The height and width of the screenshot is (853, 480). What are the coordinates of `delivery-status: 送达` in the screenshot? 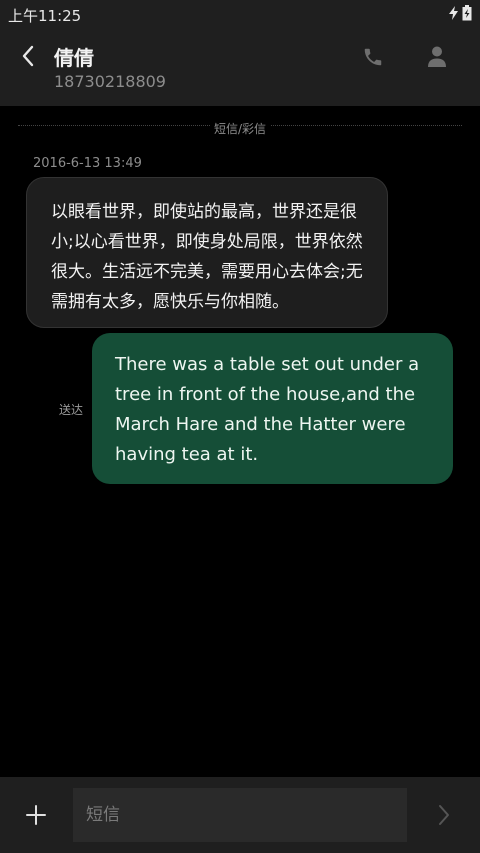 It's located at (71, 410).